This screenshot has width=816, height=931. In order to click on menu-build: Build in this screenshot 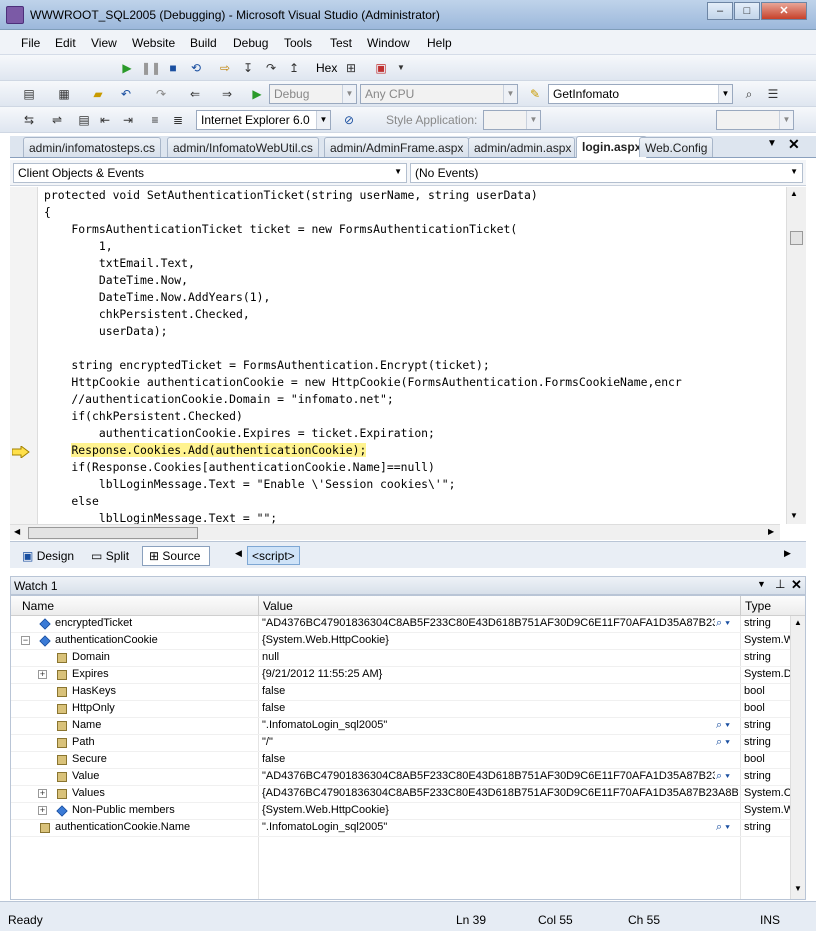, I will do `click(203, 43)`.